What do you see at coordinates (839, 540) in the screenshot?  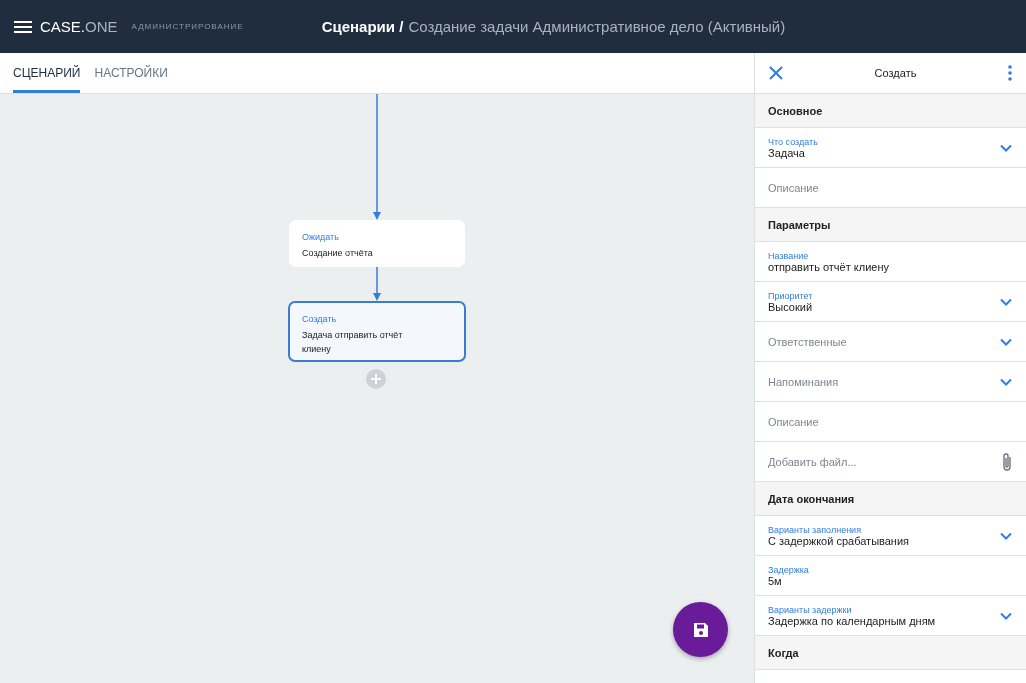 I see `field-value: С задержкой срабатывания` at bounding box center [839, 540].